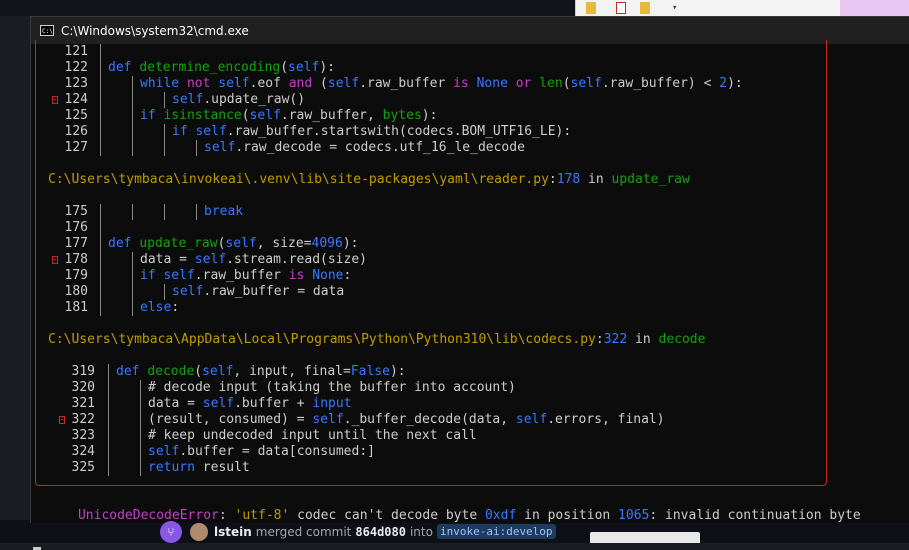  Describe the element at coordinates (156, 307) in the screenshot. I see `code-token: else` at that location.